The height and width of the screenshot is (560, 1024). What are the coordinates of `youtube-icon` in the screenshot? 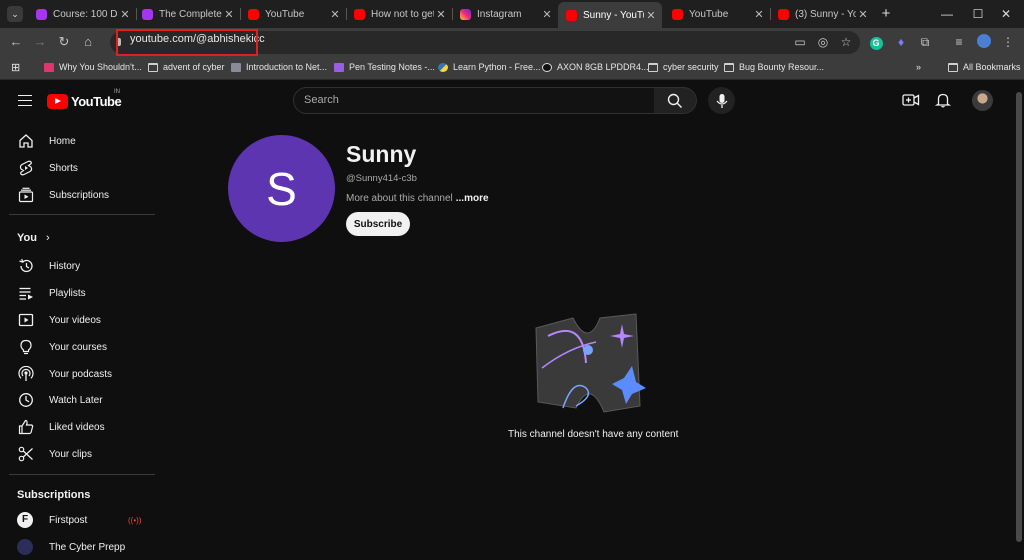 It's located at (253, 14).